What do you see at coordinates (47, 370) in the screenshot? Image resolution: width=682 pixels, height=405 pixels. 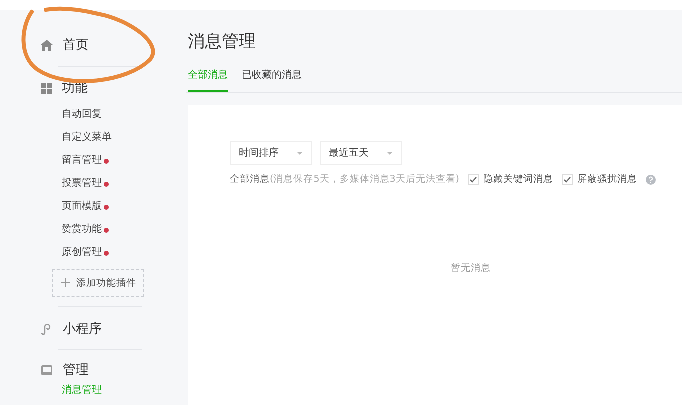 I see `tray-icon` at bounding box center [47, 370].